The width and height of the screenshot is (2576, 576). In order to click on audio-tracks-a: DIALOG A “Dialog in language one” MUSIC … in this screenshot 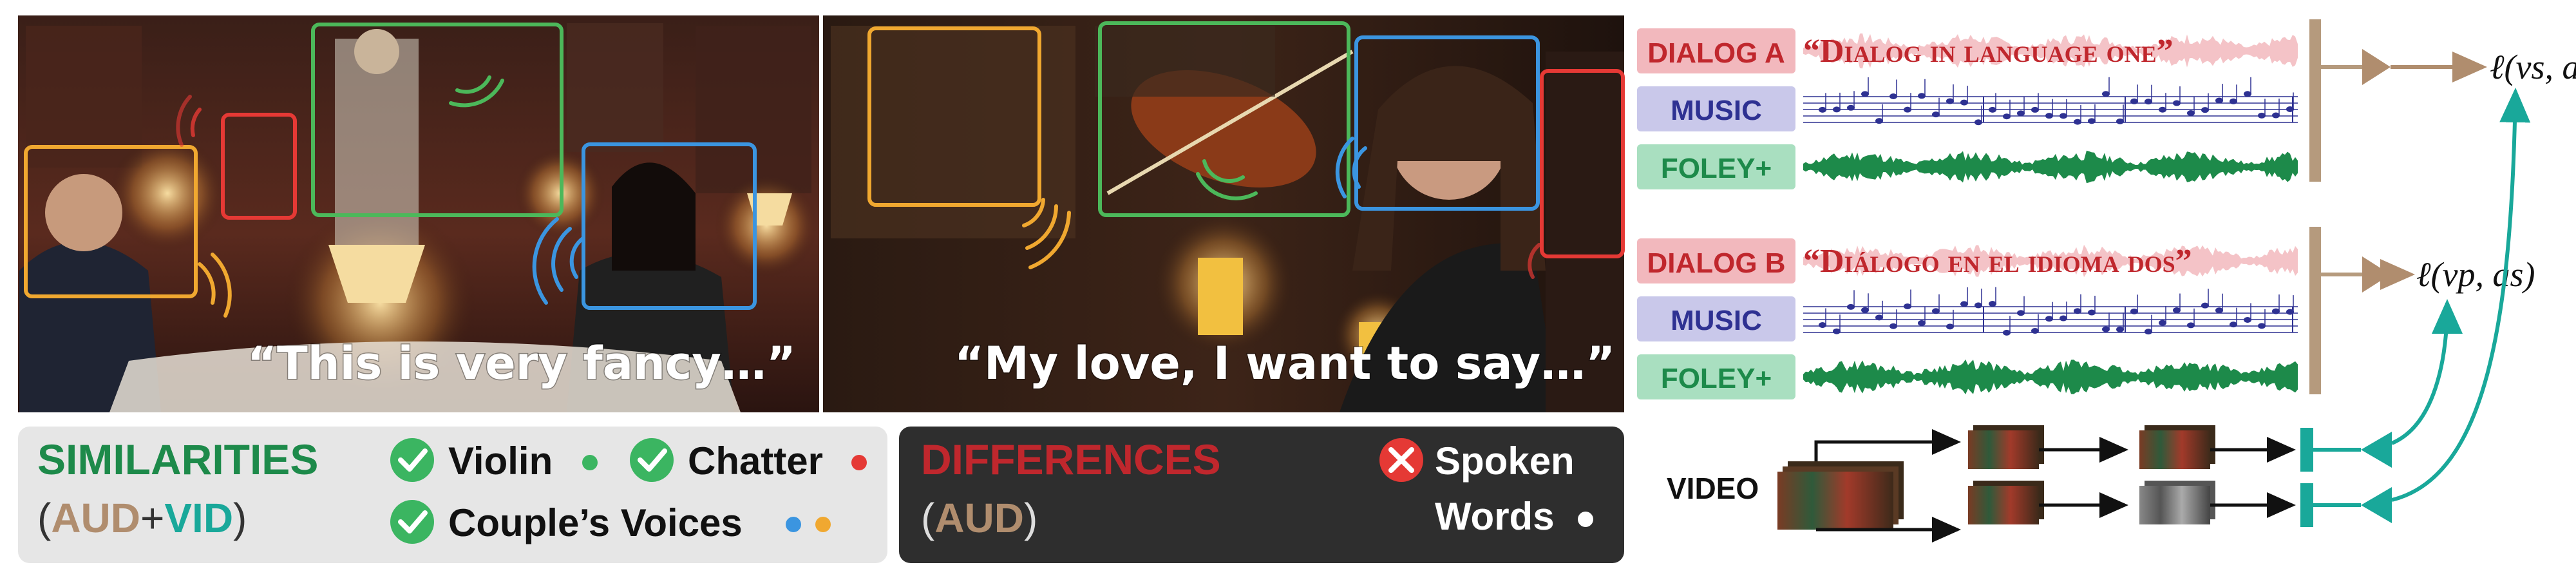, I will do `click(2106, 104)`.